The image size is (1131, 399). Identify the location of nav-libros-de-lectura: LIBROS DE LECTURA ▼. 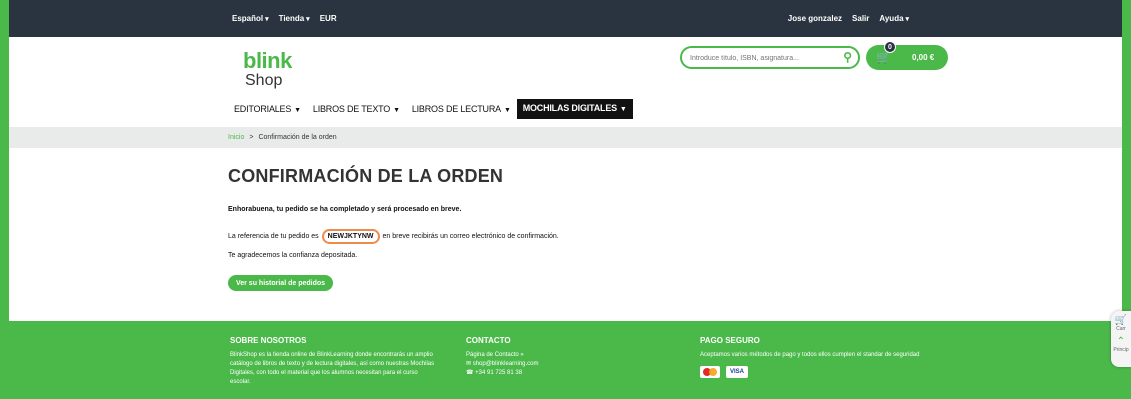
(461, 109).